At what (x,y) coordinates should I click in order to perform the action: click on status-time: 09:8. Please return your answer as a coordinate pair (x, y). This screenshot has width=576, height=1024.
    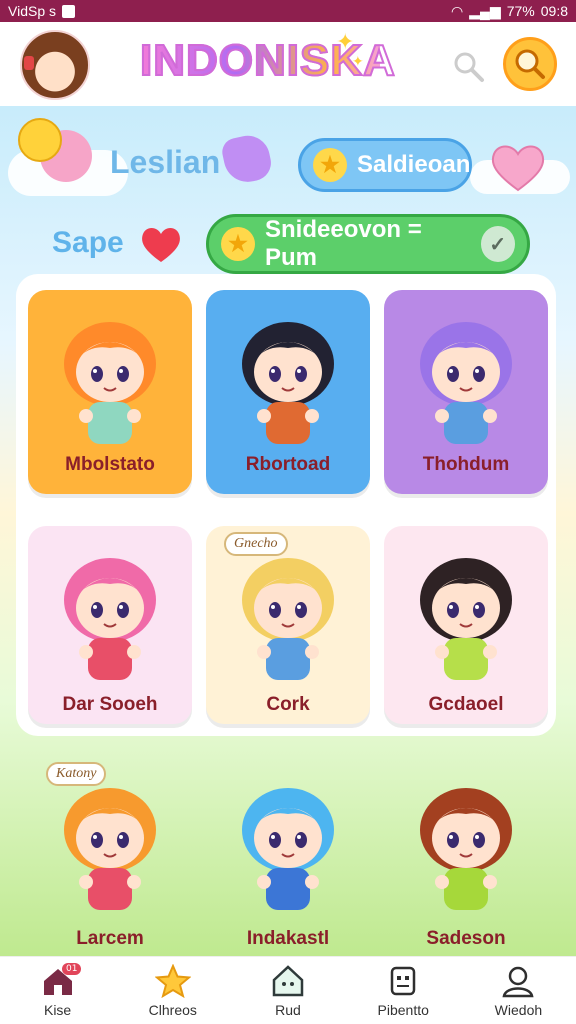
    Looking at the image, I should click on (554, 11).